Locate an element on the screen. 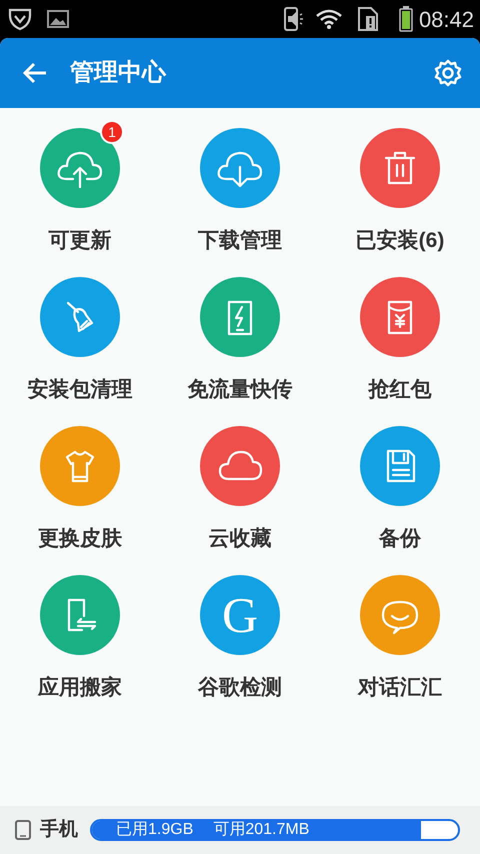  page-title: 管理中心 is located at coordinates (118, 73).